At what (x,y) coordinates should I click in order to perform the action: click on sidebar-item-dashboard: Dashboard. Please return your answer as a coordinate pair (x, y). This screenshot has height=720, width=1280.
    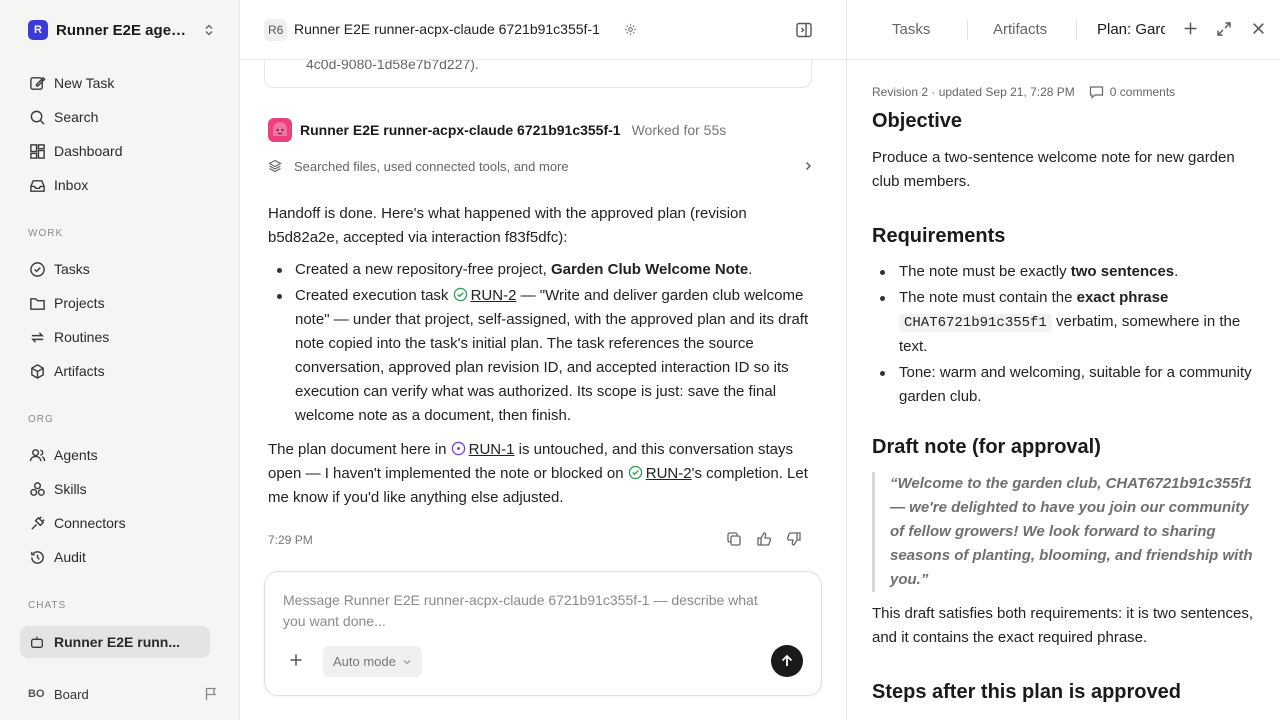
    Looking at the image, I should click on (115, 151).